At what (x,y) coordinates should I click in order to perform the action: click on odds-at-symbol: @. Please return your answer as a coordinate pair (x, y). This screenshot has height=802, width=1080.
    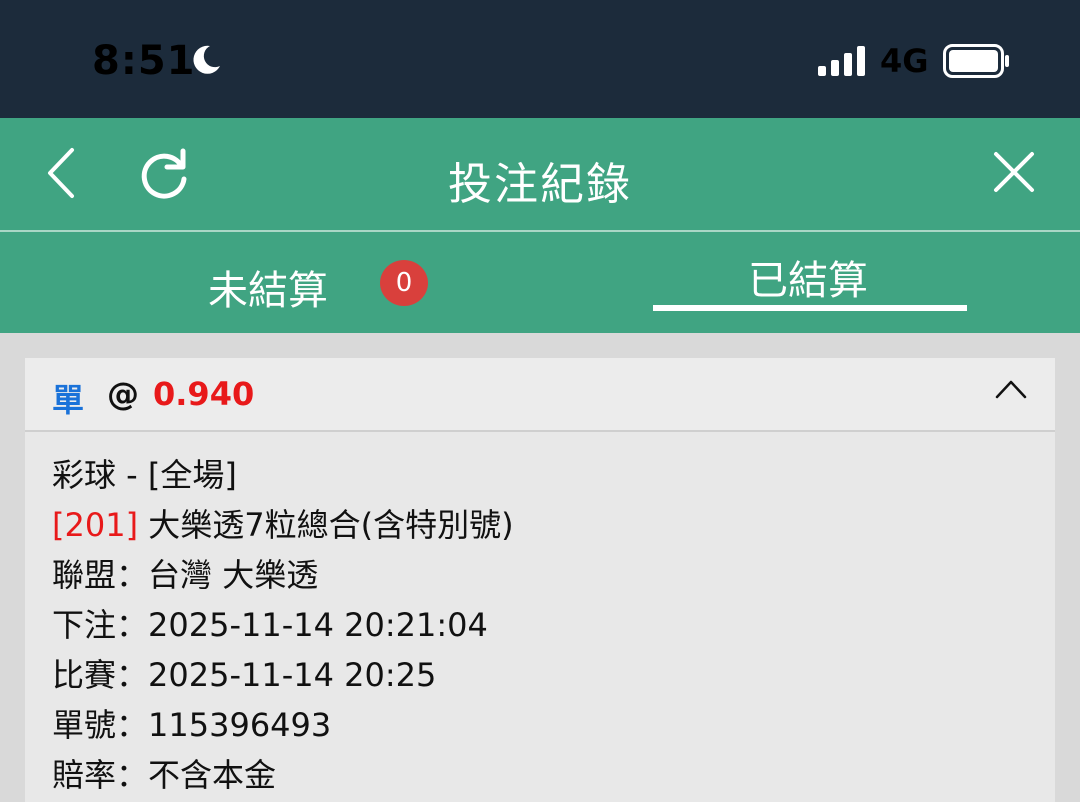
    Looking at the image, I should click on (123, 394).